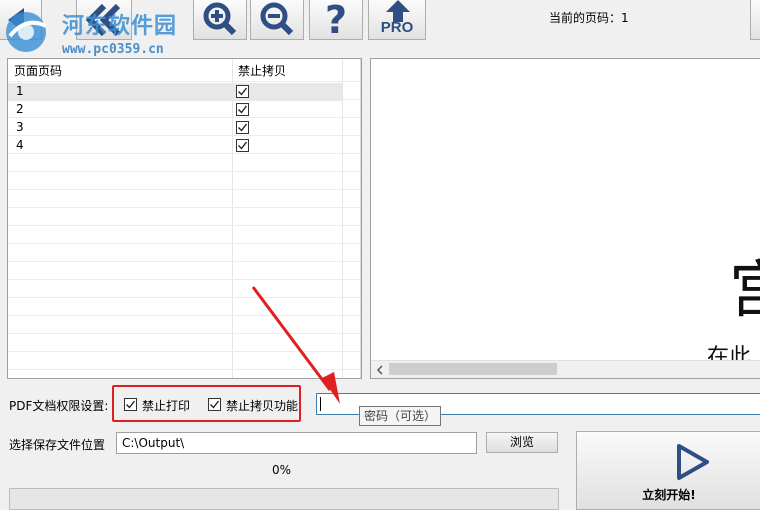 The width and height of the screenshot is (760, 510). What do you see at coordinates (287, 70) in the screenshot?
I see `column-header-no-copy: 禁止拷贝` at bounding box center [287, 70].